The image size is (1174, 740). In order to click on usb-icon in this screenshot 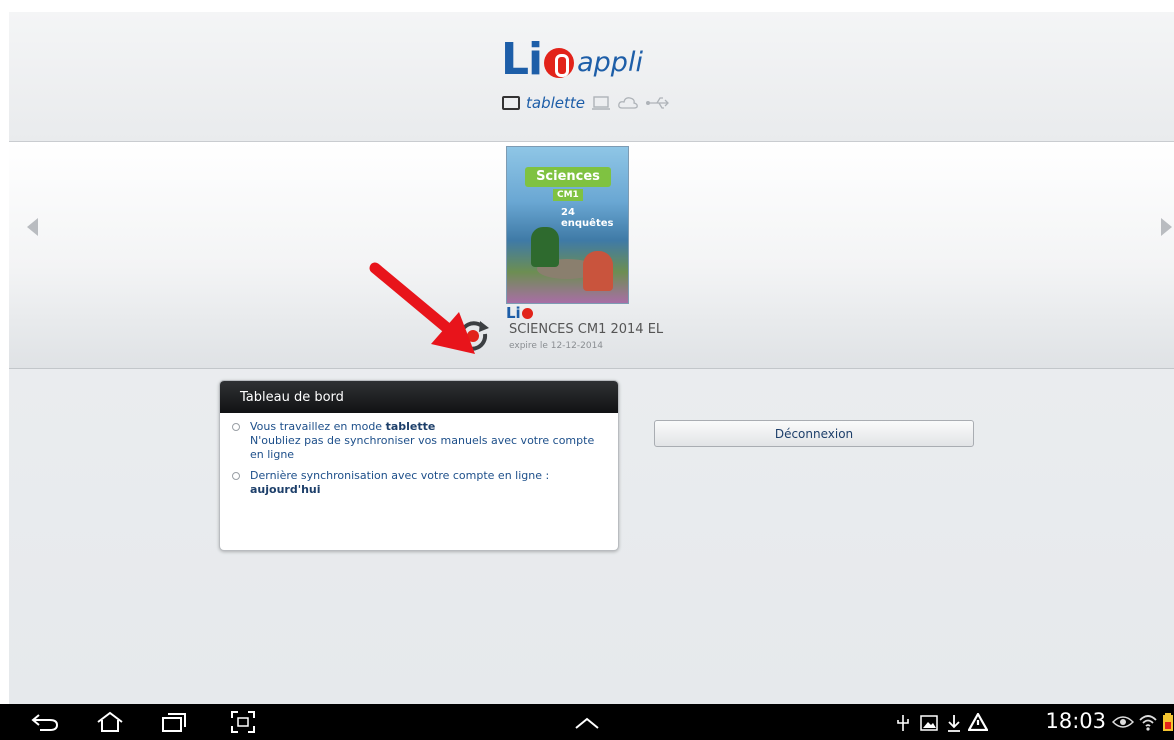, I will do `click(657, 103)`.